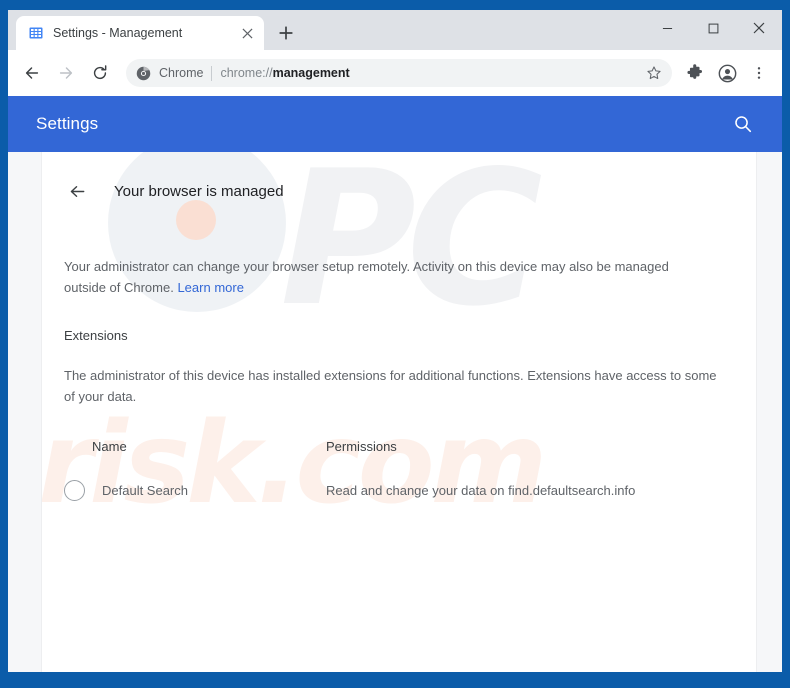 This screenshot has height=688, width=790. Describe the element at coordinates (427, 73) in the screenshot. I see `url-text: chrome://management` at that location.